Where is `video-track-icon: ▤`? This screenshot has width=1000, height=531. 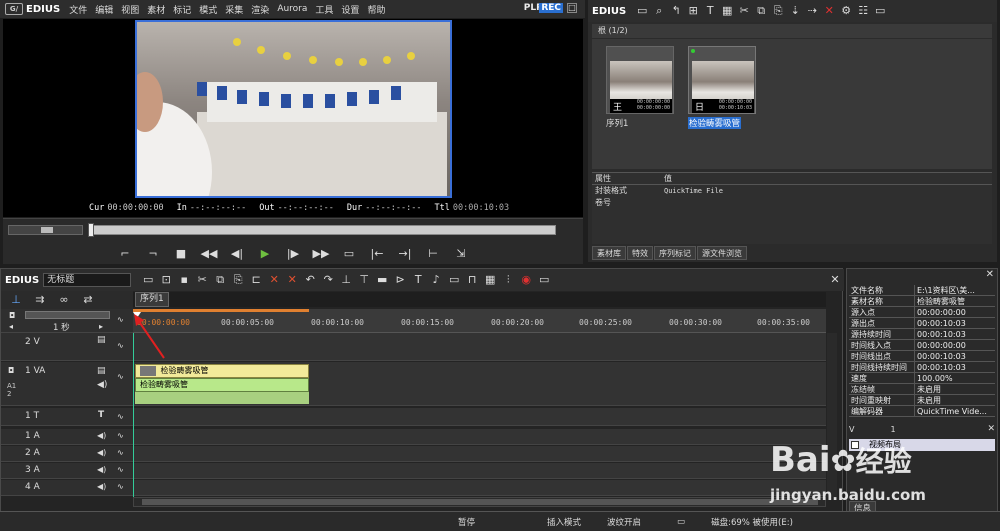
video-track-icon: ▤ is located at coordinates (101, 340).